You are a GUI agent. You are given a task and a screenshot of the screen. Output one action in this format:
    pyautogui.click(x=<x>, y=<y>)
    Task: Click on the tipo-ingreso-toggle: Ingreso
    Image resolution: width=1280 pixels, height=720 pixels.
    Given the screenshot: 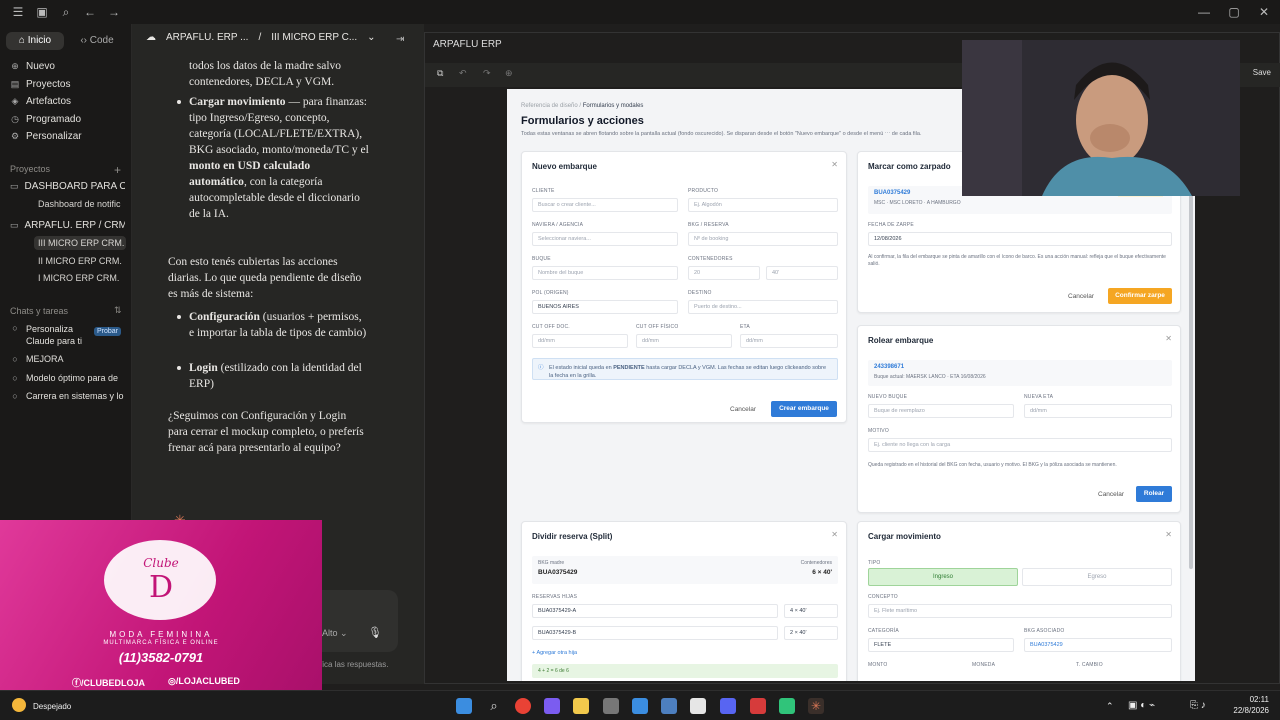 What is the action you would take?
    pyautogui.click(x=943, y=577)
    